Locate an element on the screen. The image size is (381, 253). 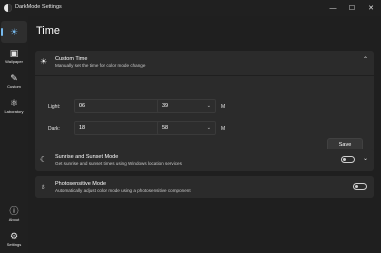
sidebar-item-laboratory: ⚛ Laboratory is located at coordinates (14, 106).